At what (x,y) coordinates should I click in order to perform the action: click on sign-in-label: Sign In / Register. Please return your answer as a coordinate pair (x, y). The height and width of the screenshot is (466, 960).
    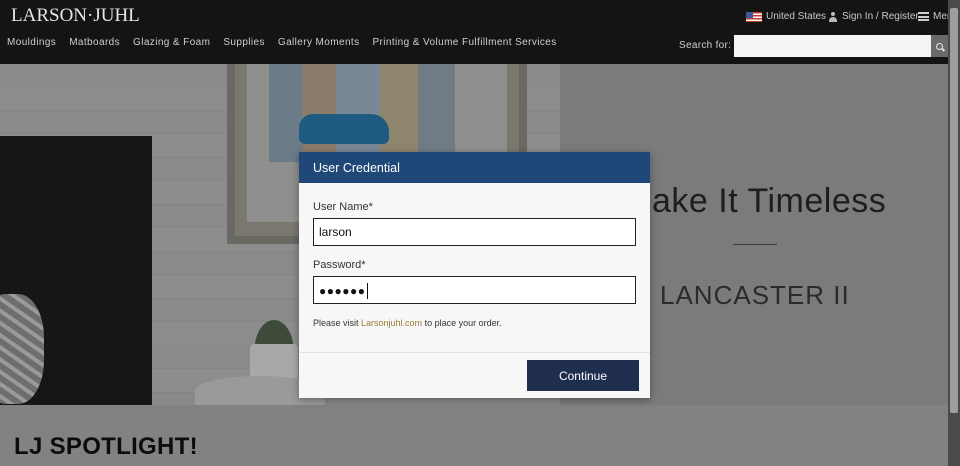
    Looking at the image, I should click on (880, 16).